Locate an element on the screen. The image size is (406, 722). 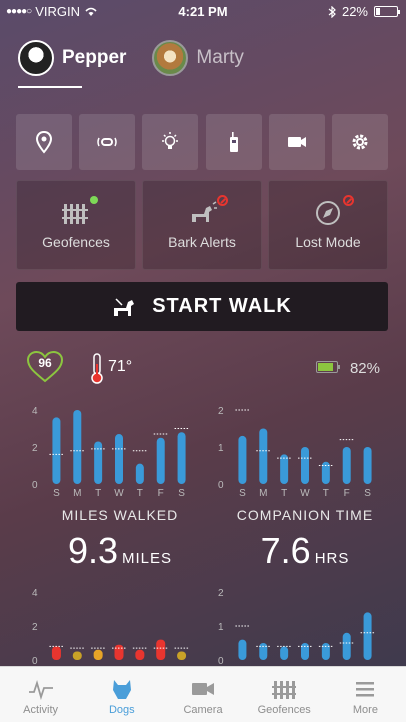
companion-time-unit: HRS is located at coordinates (332, 558).